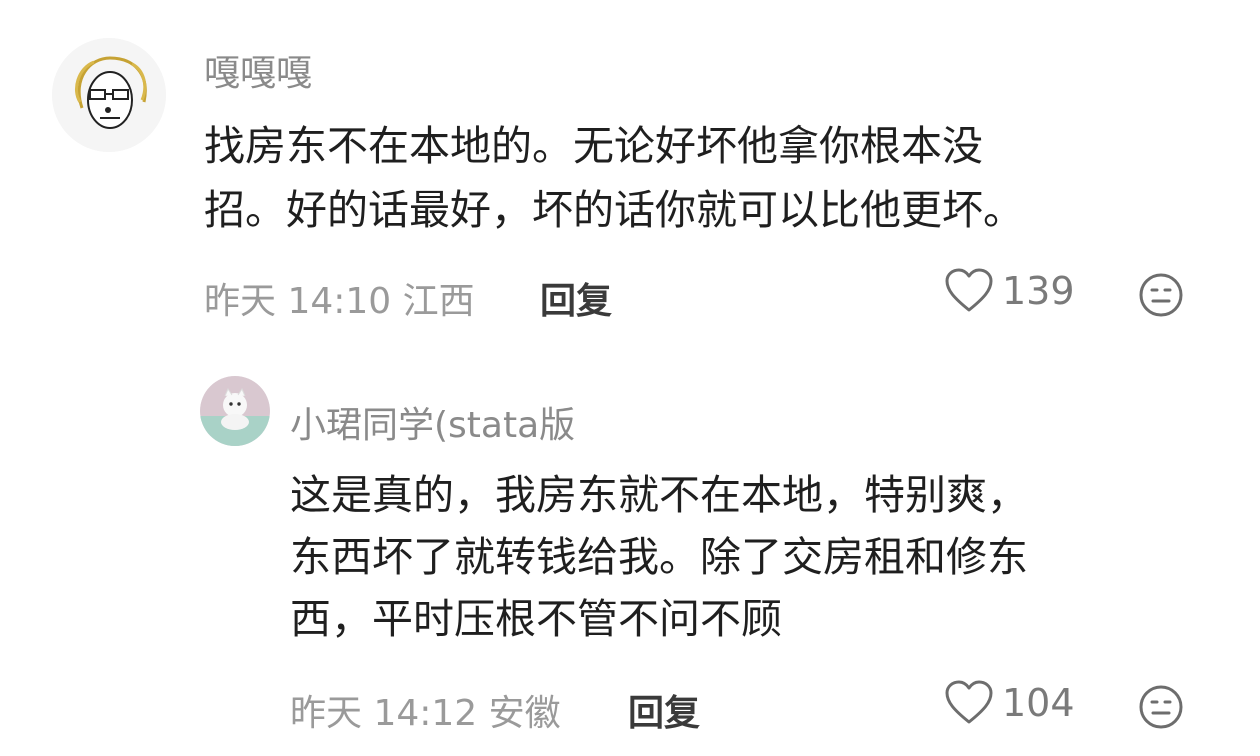 The image size is (1260, 756). I want to click on reply-text-line: 西，平时压根不管不问不顾, so click(536, 619).